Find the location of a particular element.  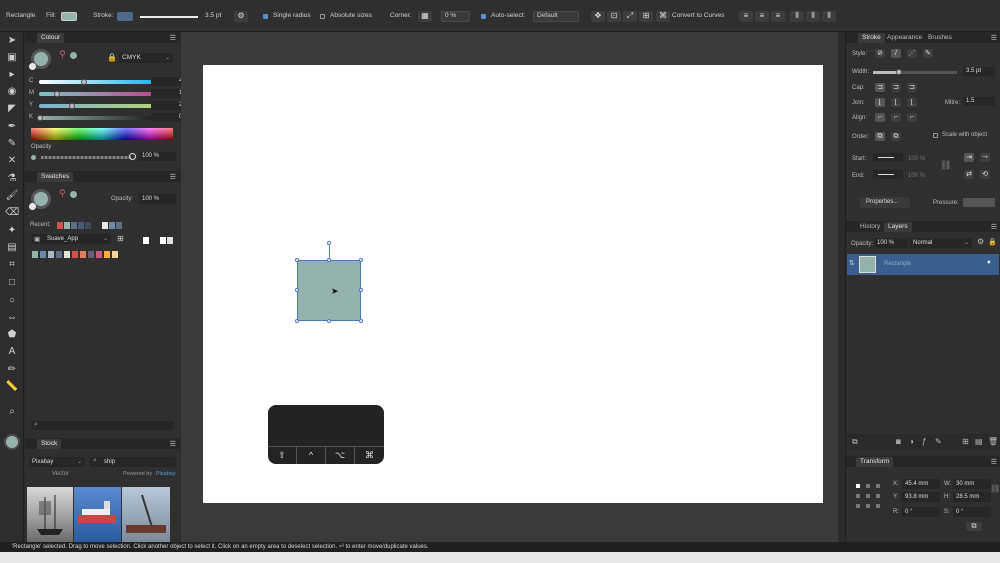

stroke-tab: Stroke is located at coordinates (871, 38).